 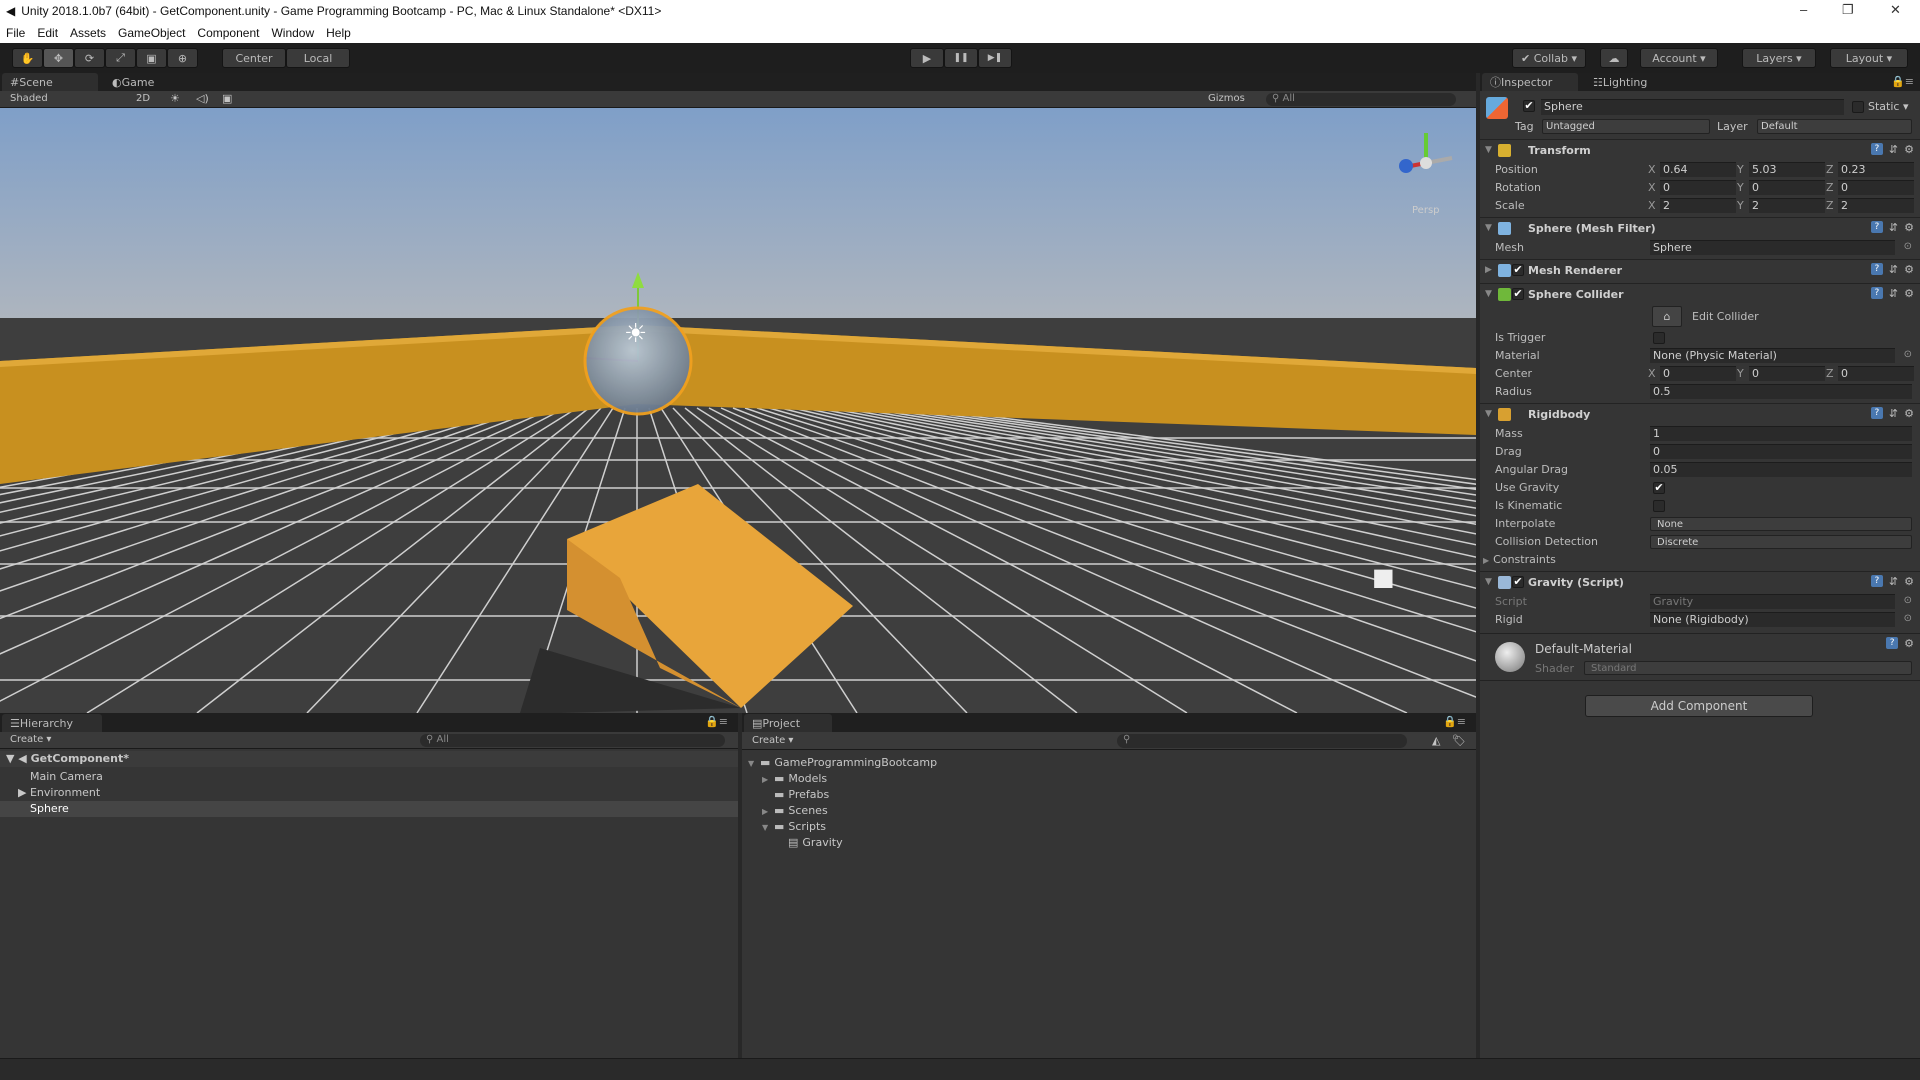 I want to click on layers-dropdown: Layers ▾, so click(x=1779, y=58).